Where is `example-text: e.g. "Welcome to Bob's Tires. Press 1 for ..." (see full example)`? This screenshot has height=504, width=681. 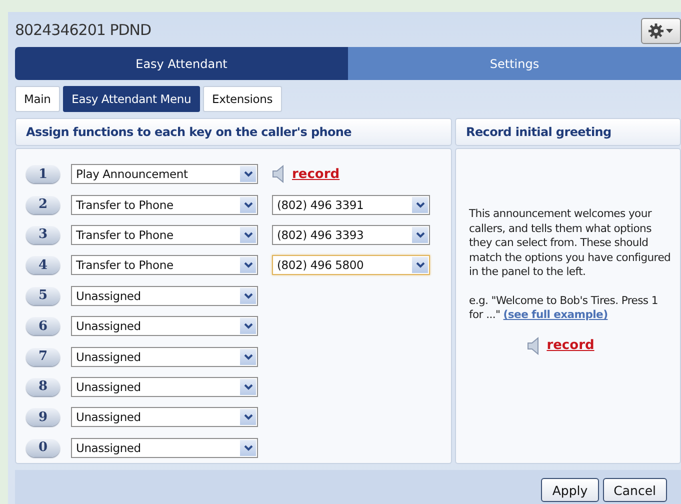 example-text: e.g. "Welcome to Bob's Tires. Press 1 for ..." (see full example) is located at coordinates (564, 308).